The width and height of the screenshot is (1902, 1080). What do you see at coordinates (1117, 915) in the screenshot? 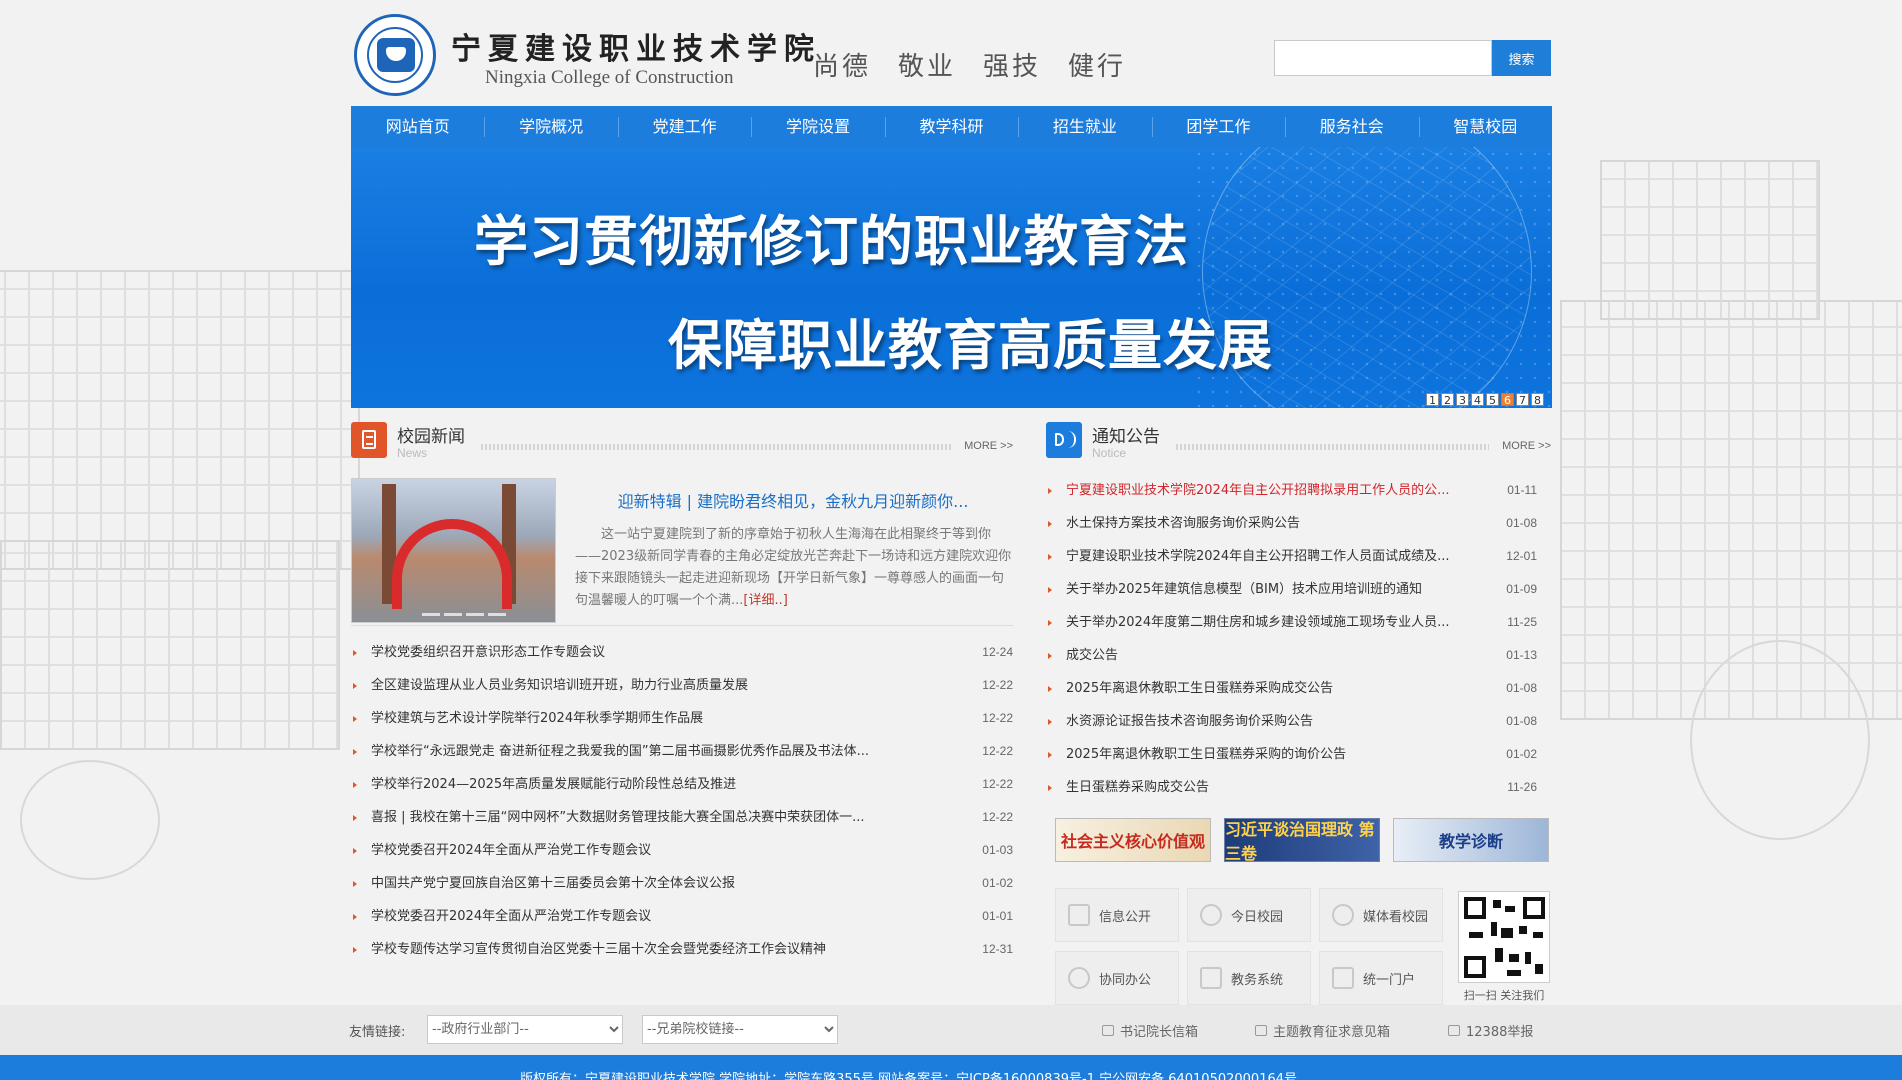
I see `quick-link-info-disclosure: 信息公开` at bounding box center [1117, 915].